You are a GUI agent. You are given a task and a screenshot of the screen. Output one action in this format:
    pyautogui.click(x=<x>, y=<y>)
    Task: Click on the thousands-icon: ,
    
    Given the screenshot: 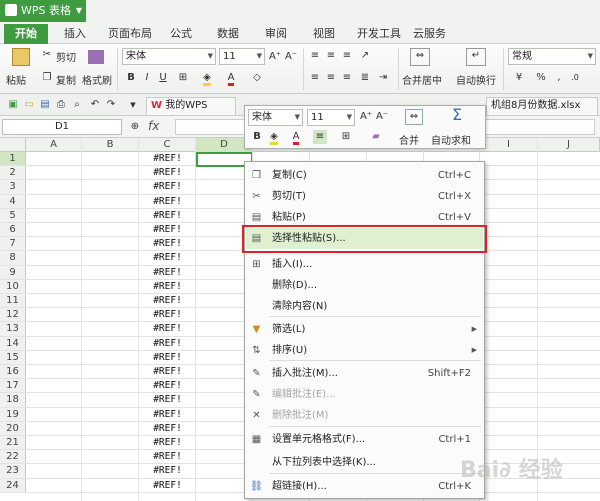 What is the action you would take?
    pyautogui.click(x=559, y=78)
    